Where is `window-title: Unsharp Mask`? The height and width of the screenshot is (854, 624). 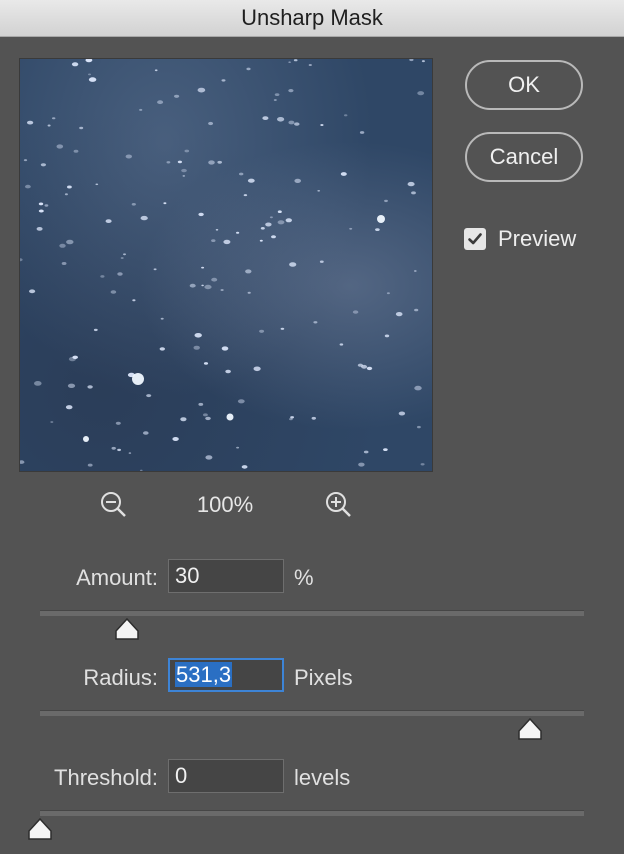 window-title: Unsharp Mask is located at coordinates (312, 17).